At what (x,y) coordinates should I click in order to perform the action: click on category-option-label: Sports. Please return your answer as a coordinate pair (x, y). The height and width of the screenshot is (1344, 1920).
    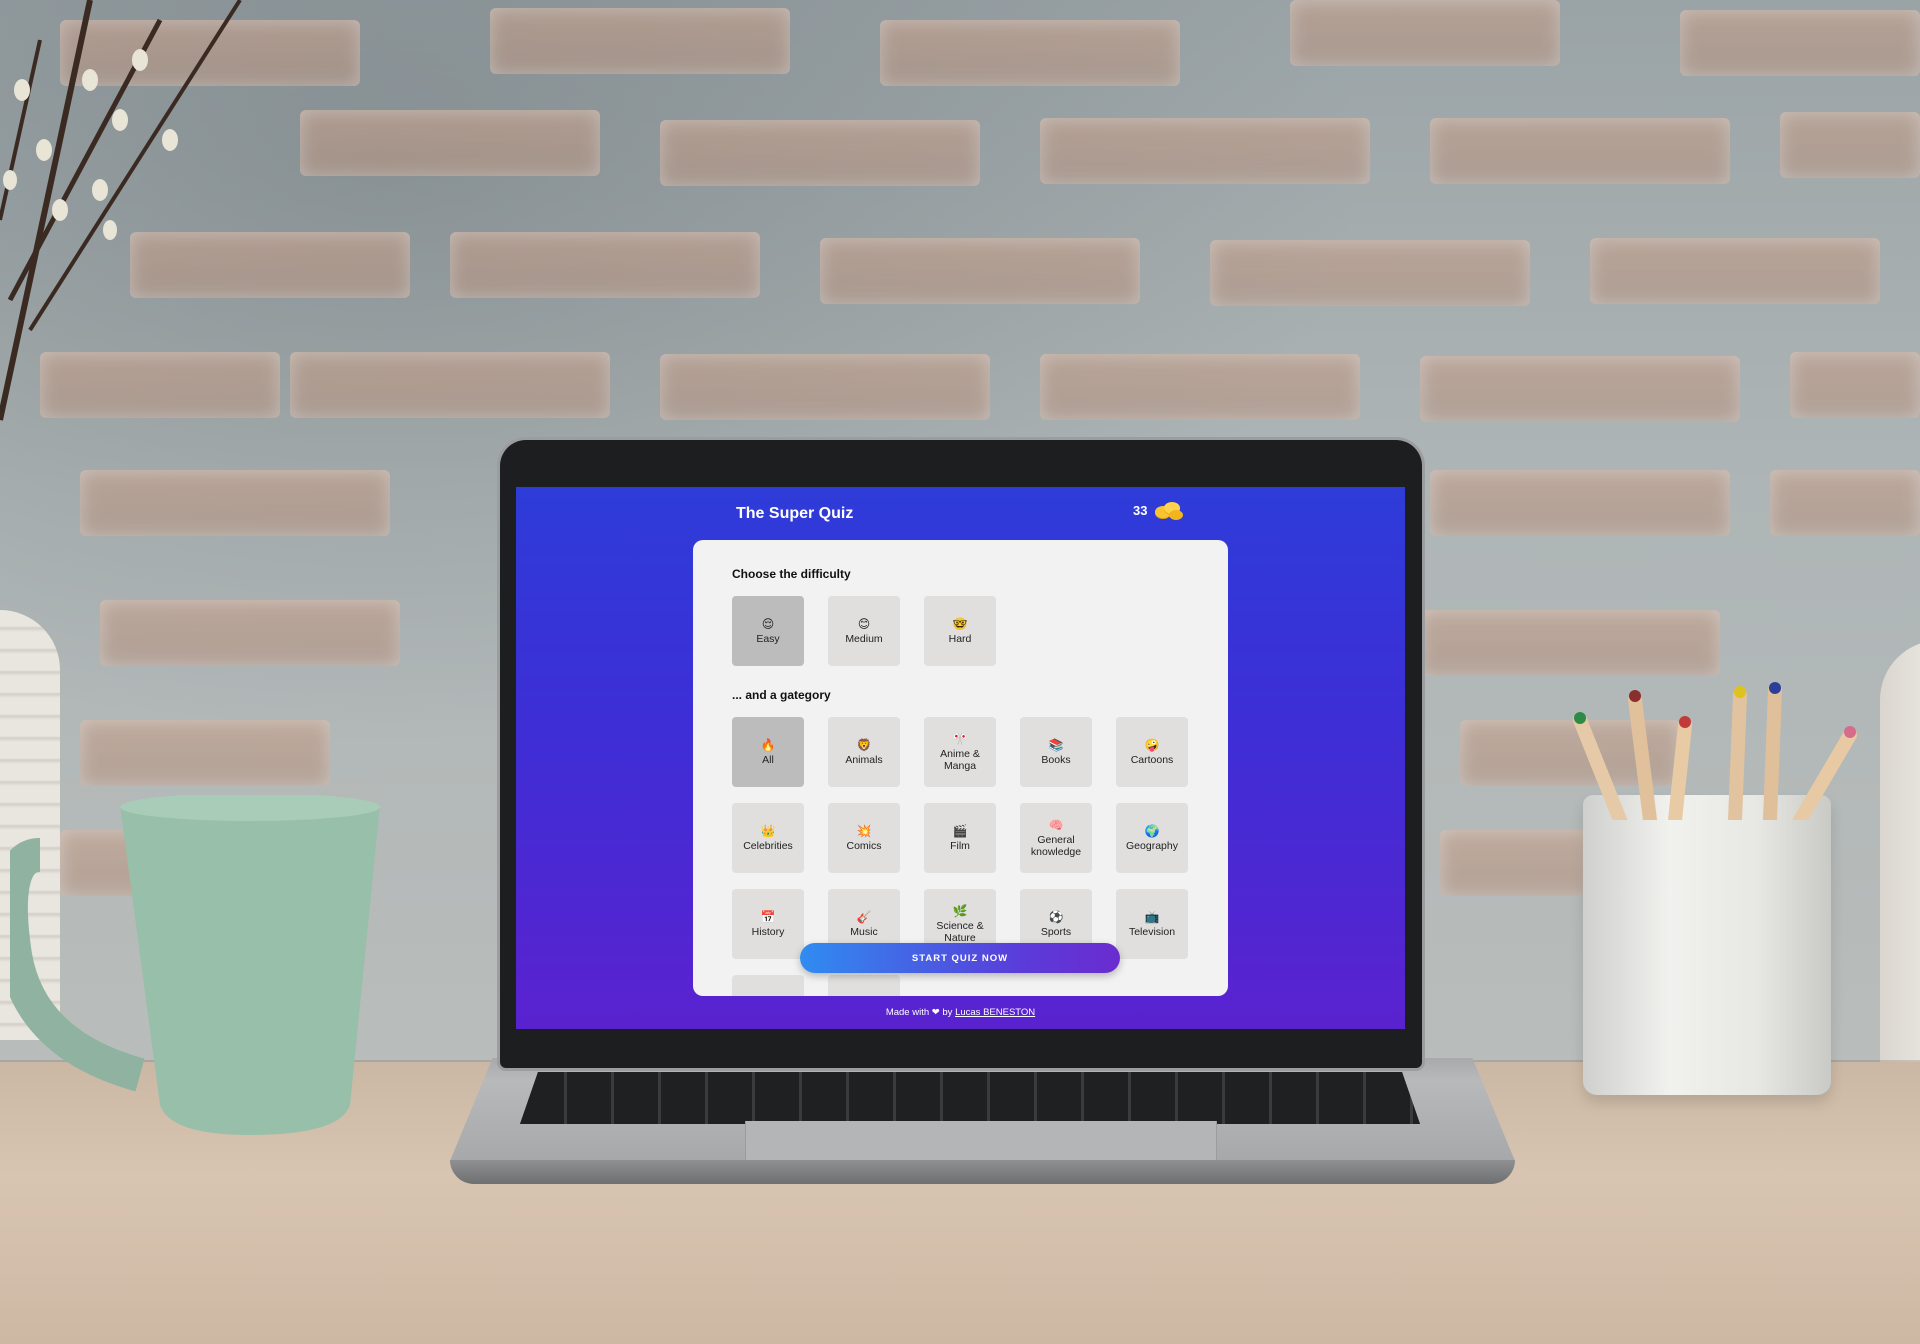
    Looking at the image, I should click on (1056, 931).